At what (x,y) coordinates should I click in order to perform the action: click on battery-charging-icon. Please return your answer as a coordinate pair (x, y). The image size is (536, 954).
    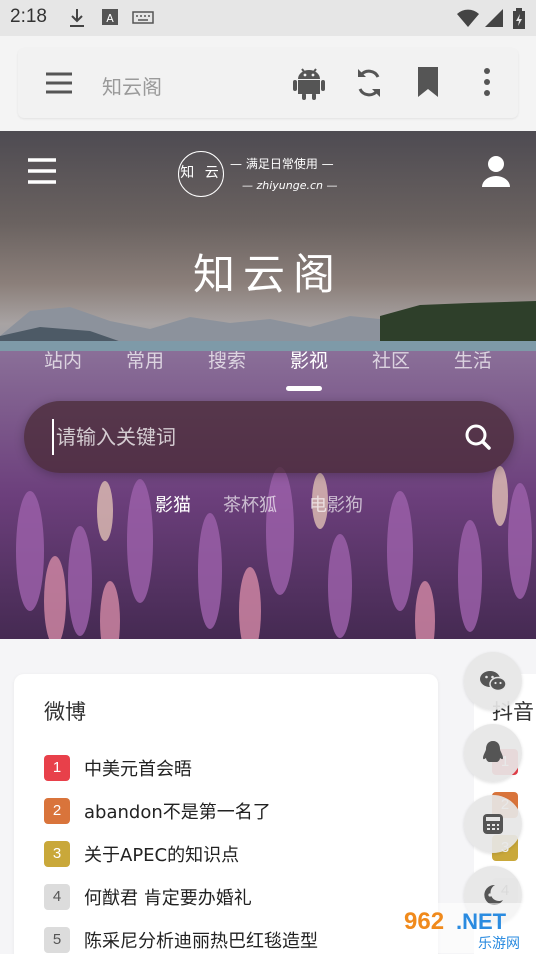
    Looking at the image, I should click on (519, 18).